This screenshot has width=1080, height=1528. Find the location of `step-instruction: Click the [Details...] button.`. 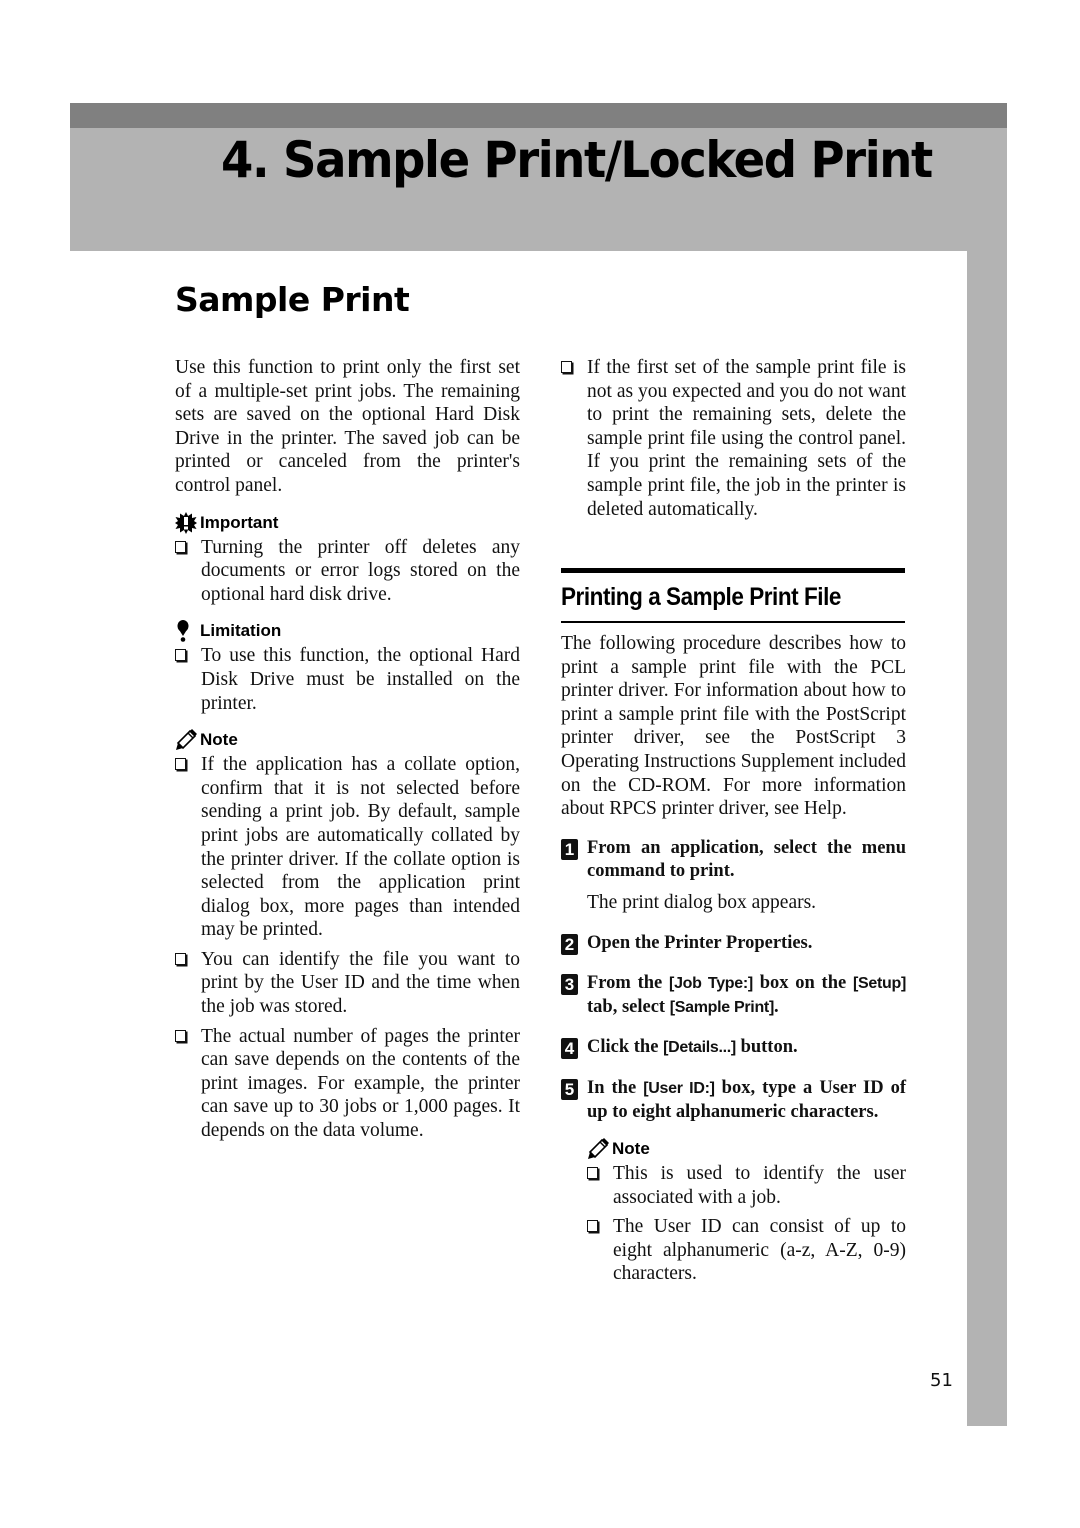

step-instruction: Click the [Details...] button. is located at coordinates (692, 1047).